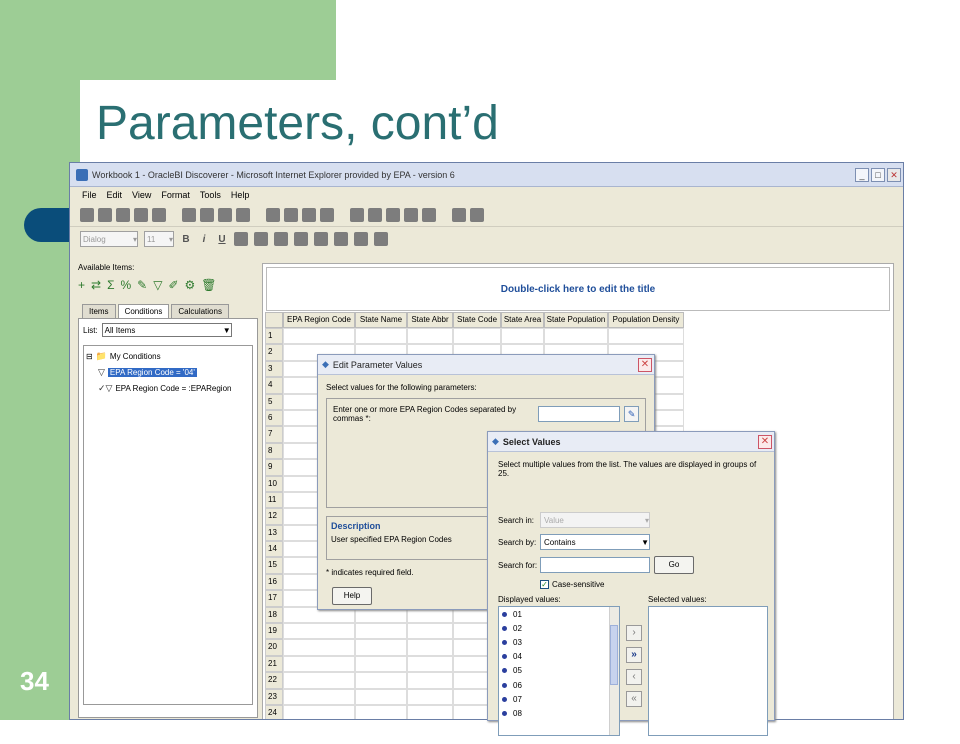  Describe the element at coordinates (274, 696) in the screenshot. I see `row-number: 23` at that location.